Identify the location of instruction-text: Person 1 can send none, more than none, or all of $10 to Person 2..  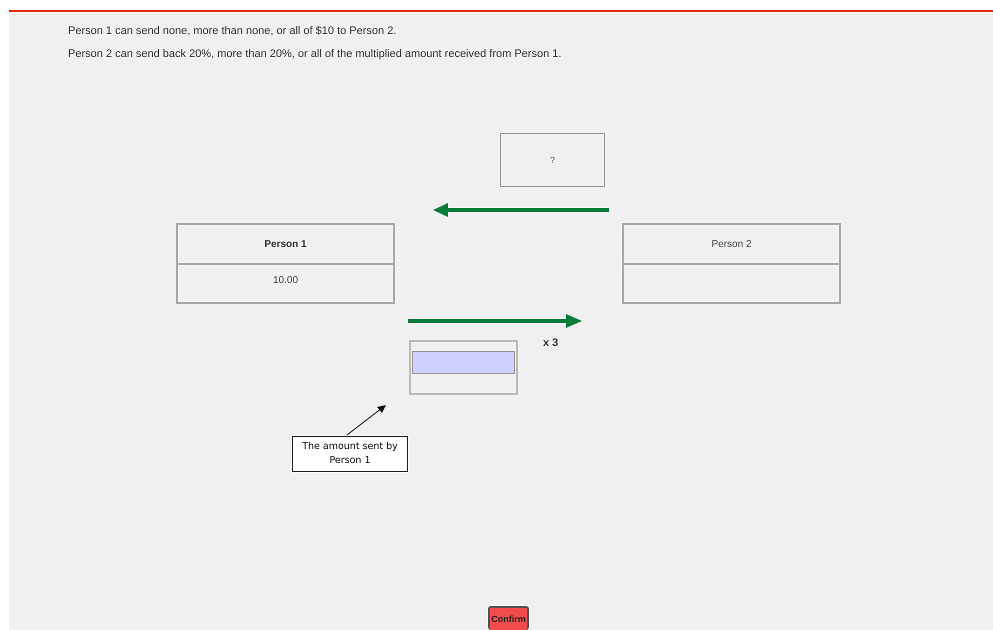
(232, 31).